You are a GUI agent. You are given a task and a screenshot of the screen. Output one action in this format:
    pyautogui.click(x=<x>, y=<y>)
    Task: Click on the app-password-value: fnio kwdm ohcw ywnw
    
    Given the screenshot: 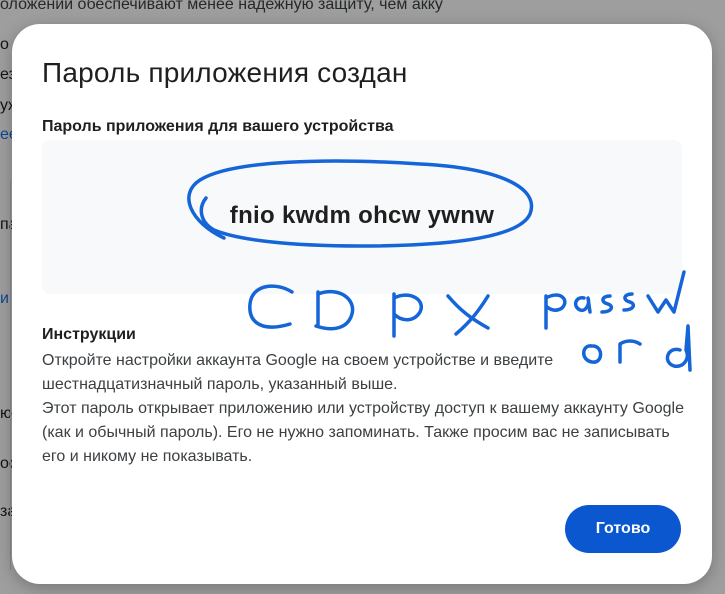 What is the action you would take?
    pyautogui.click(x=362, y=216)
    